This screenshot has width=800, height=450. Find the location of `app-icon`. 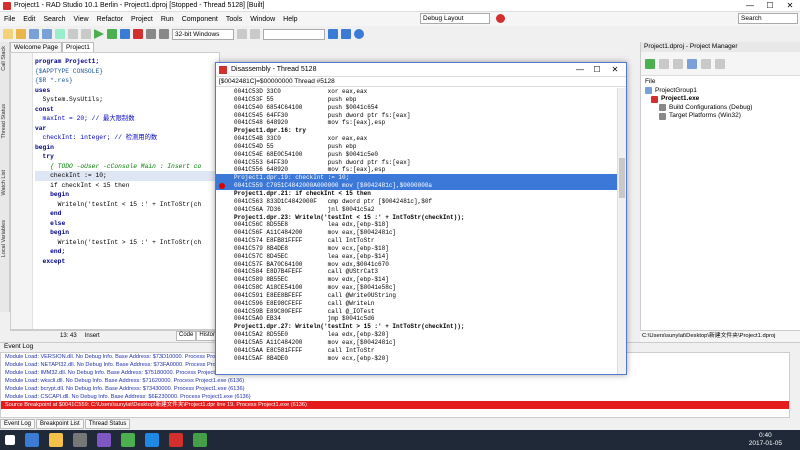

app-icon is located at coordinates (128, 440).